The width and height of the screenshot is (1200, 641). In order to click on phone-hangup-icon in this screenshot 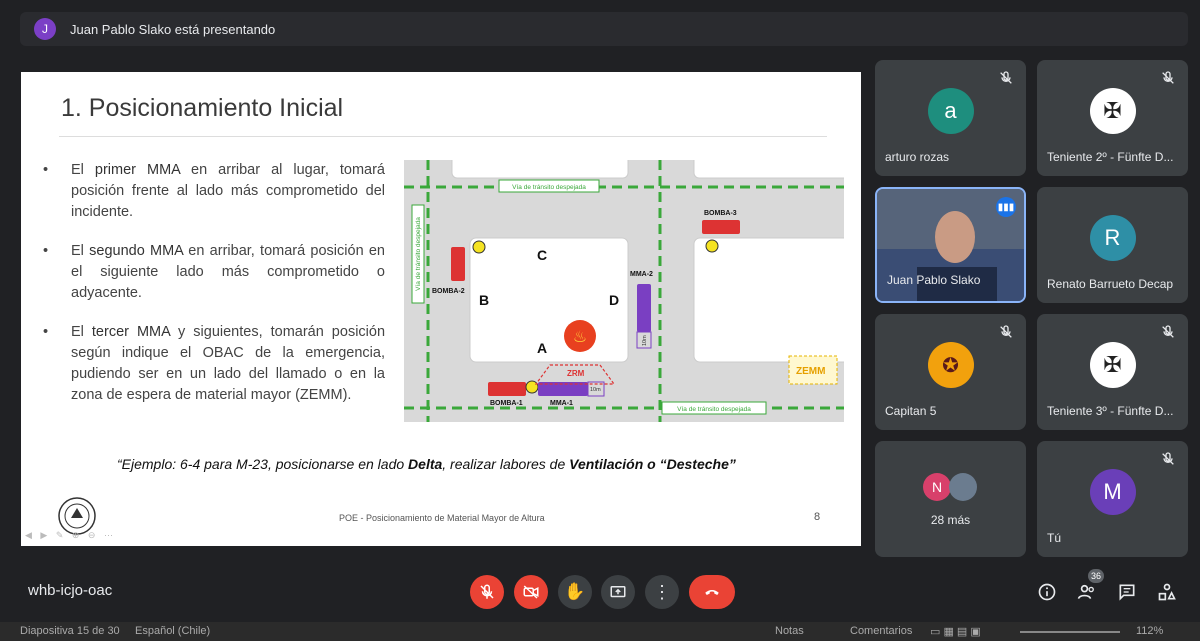, I will do `click(712, 592)`.